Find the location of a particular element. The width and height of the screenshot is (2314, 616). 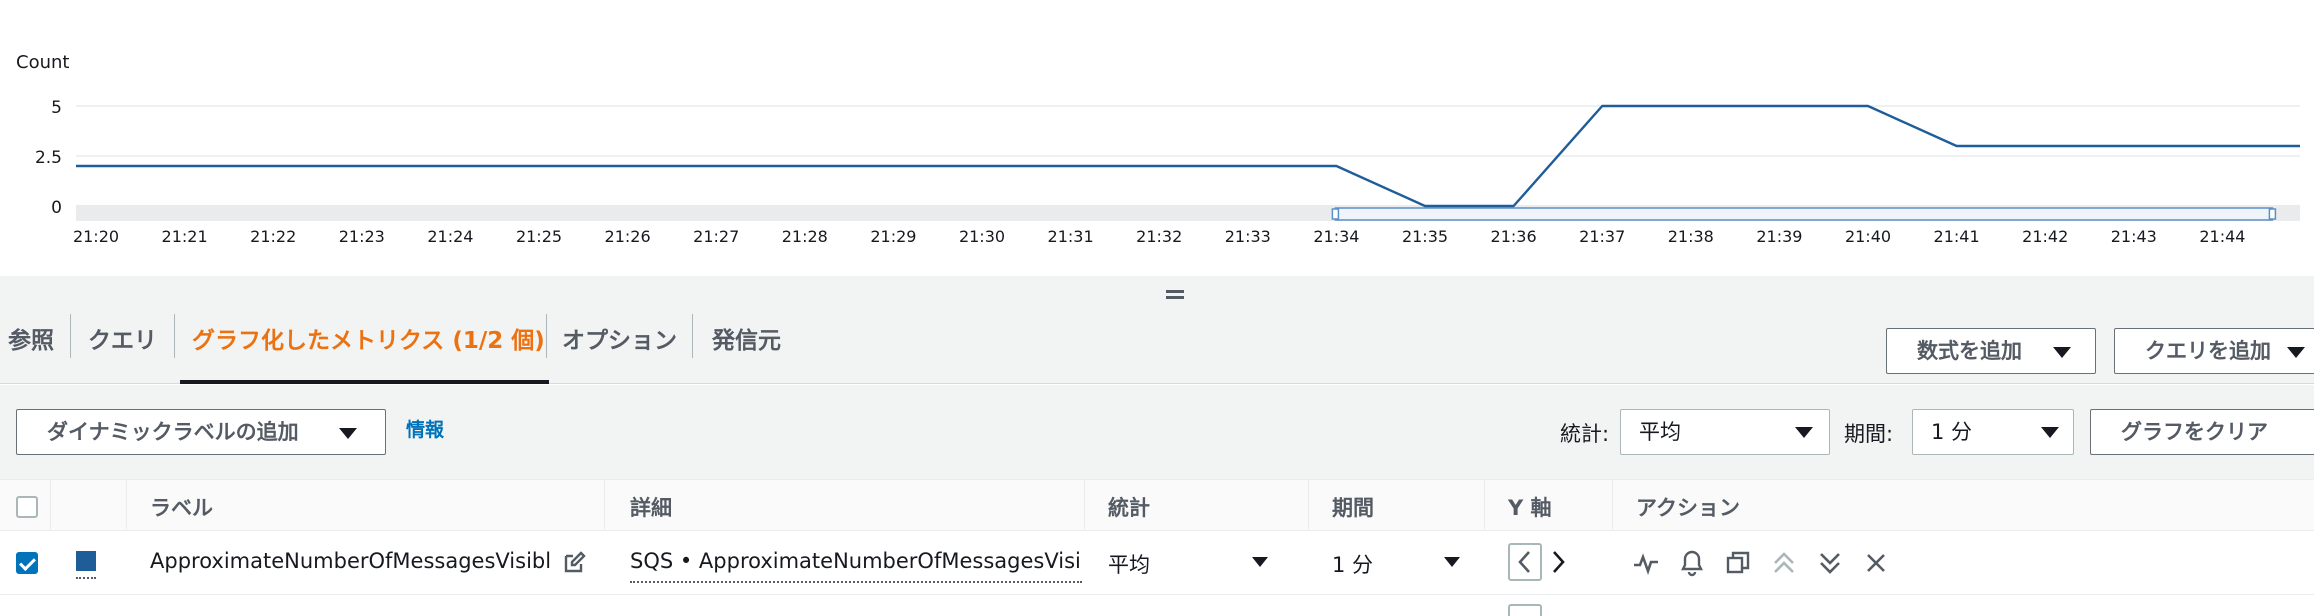

period-select-value: 1 分 is located at coordinates (1952, 432).